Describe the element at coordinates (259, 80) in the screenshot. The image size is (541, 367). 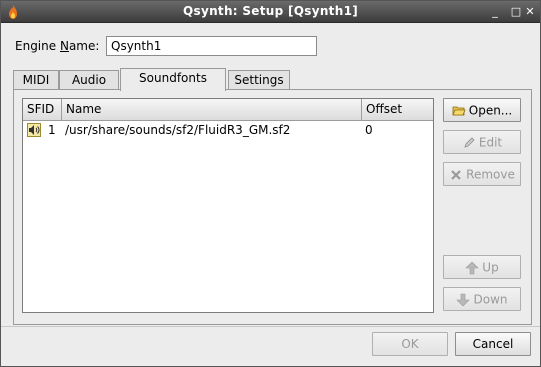
I see `tab-settings: Settings` at that location.